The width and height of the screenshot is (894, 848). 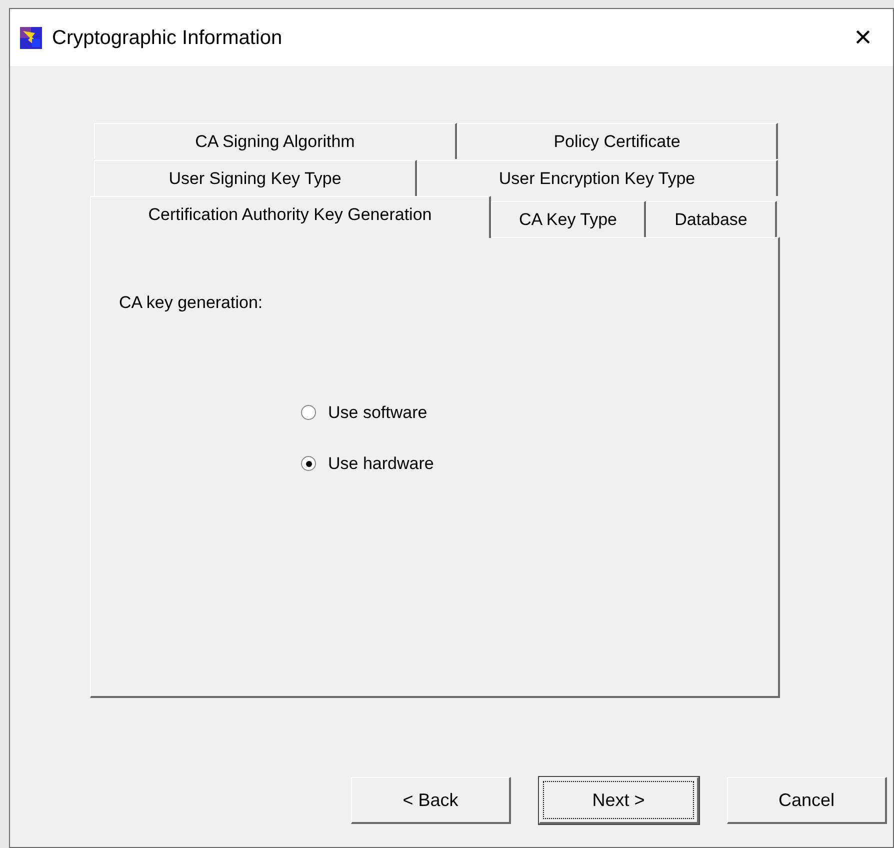 I want to click on tab: Database, so click(x=711, y=219).